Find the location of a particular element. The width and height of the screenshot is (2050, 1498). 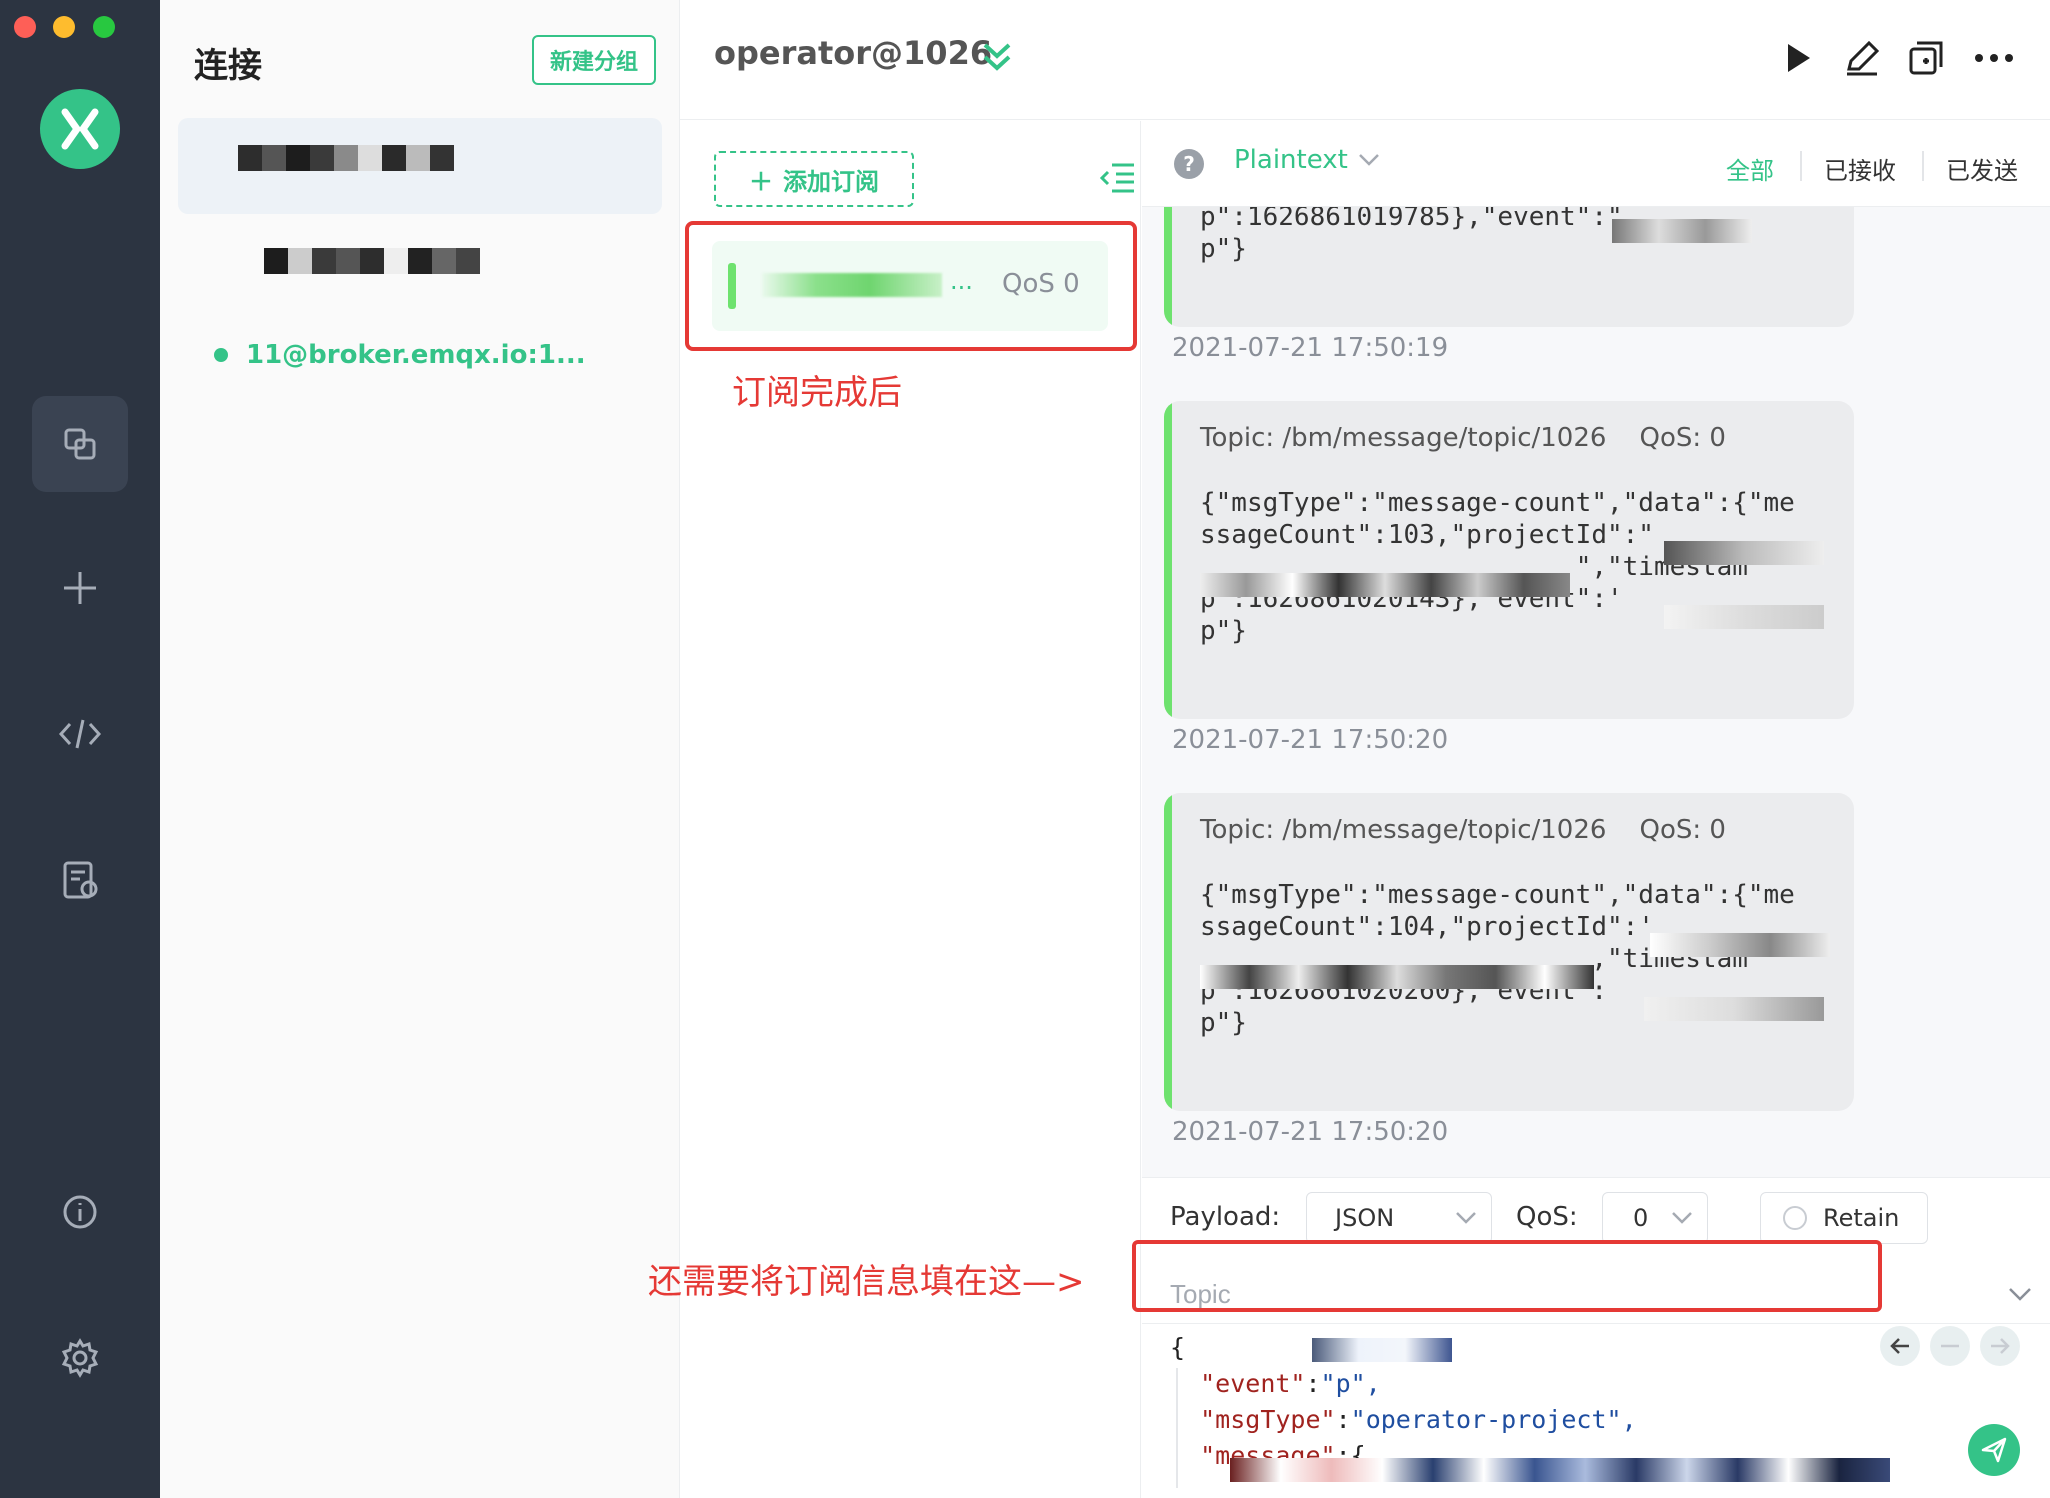

annotation-fill-topic: 还需要将订阅信息填在这—> is located at coordinates (866, 1282).